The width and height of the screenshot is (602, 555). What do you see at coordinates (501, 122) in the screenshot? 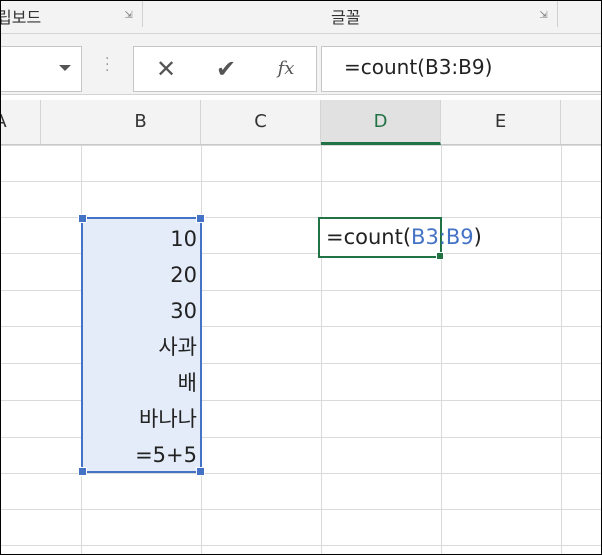
I see `column-header-e: E` at bounding box center [501, 122].